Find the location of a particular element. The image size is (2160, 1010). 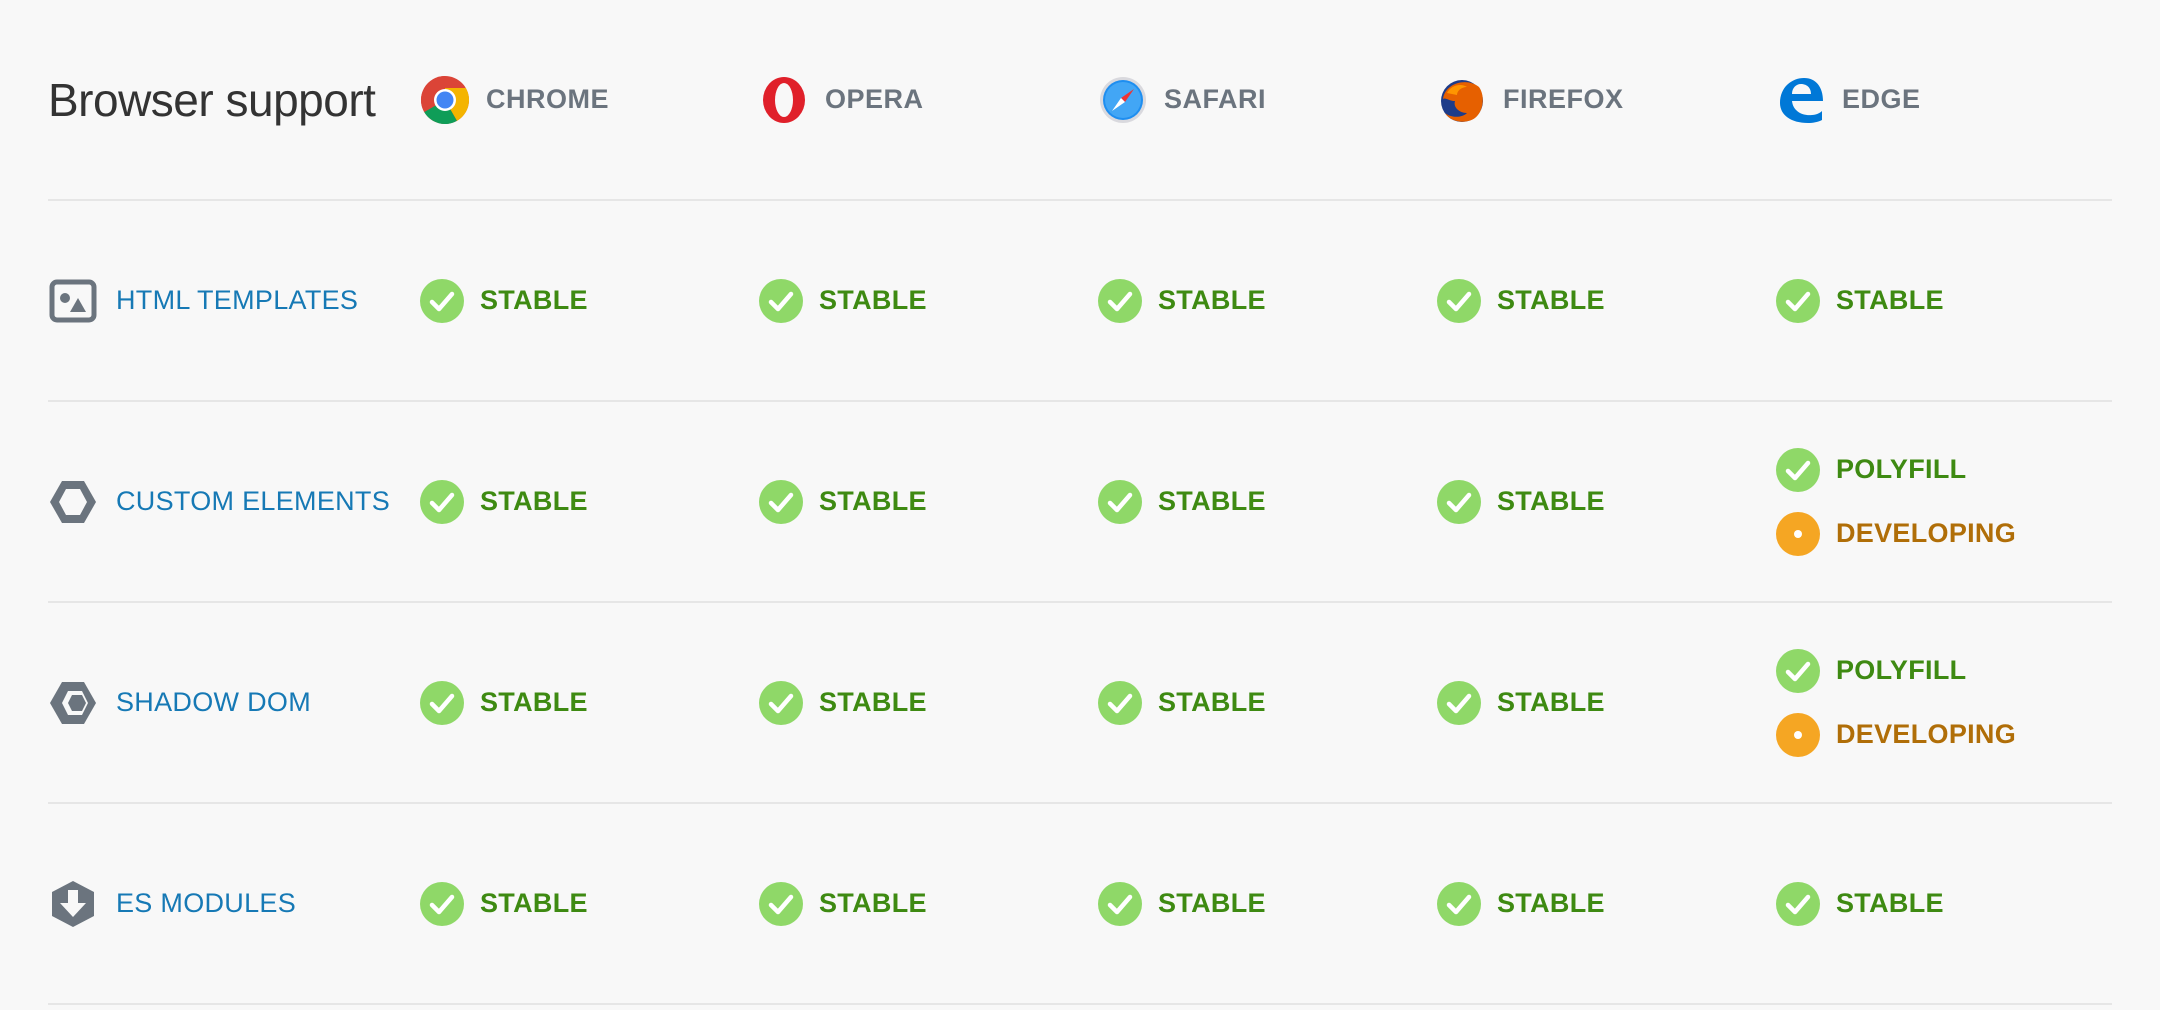

feature-link: ES MODULES is located at coordinates (172, 904).